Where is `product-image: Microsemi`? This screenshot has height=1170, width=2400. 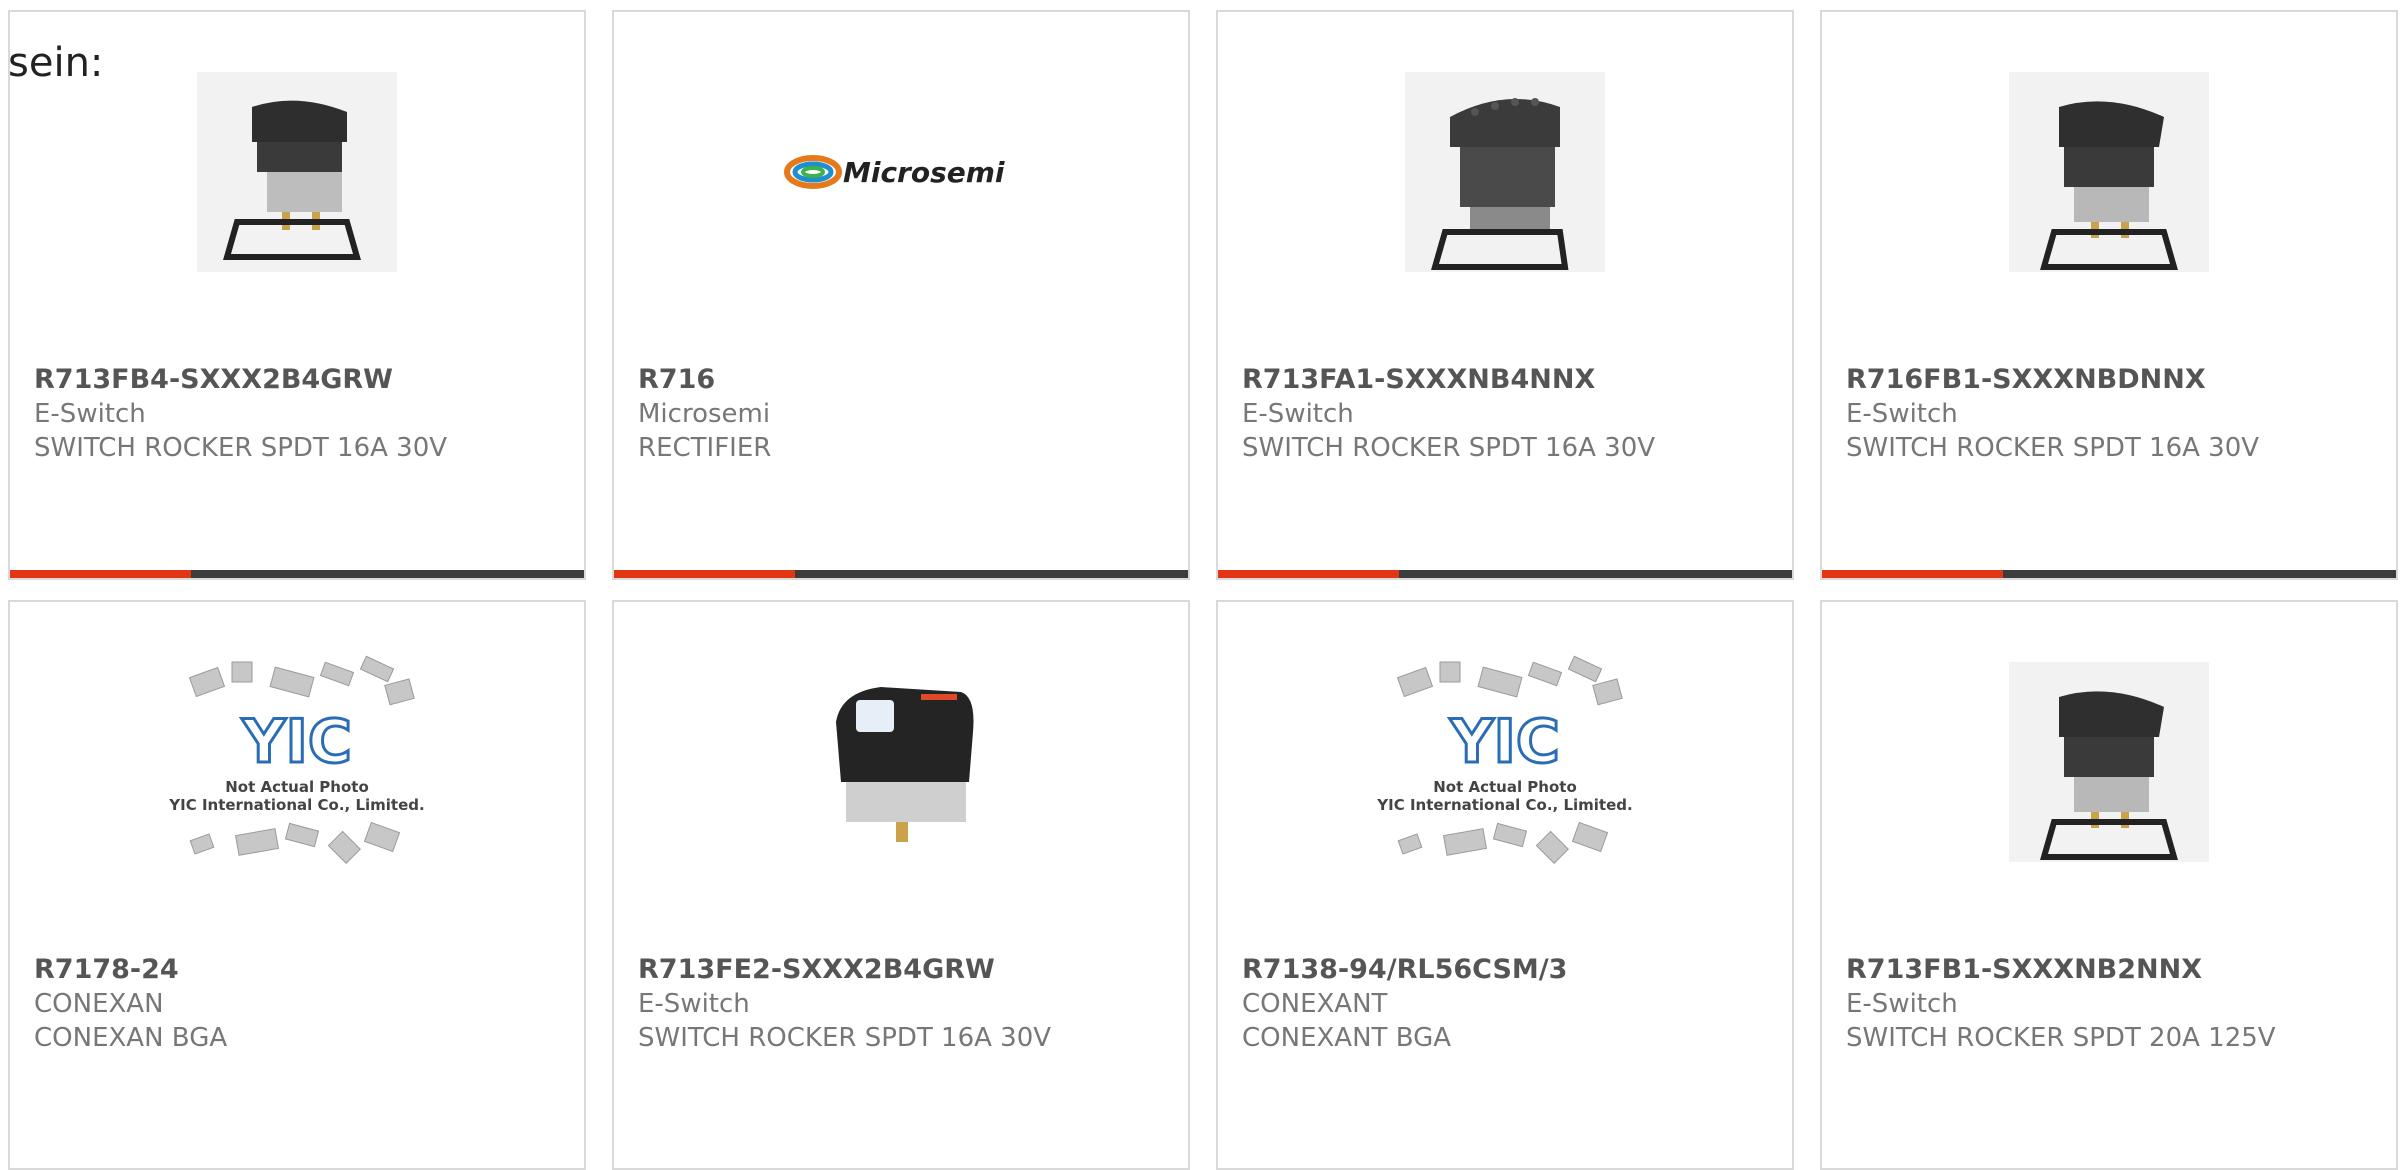
product-image: Microsemi is located at coordinates (901, 172).